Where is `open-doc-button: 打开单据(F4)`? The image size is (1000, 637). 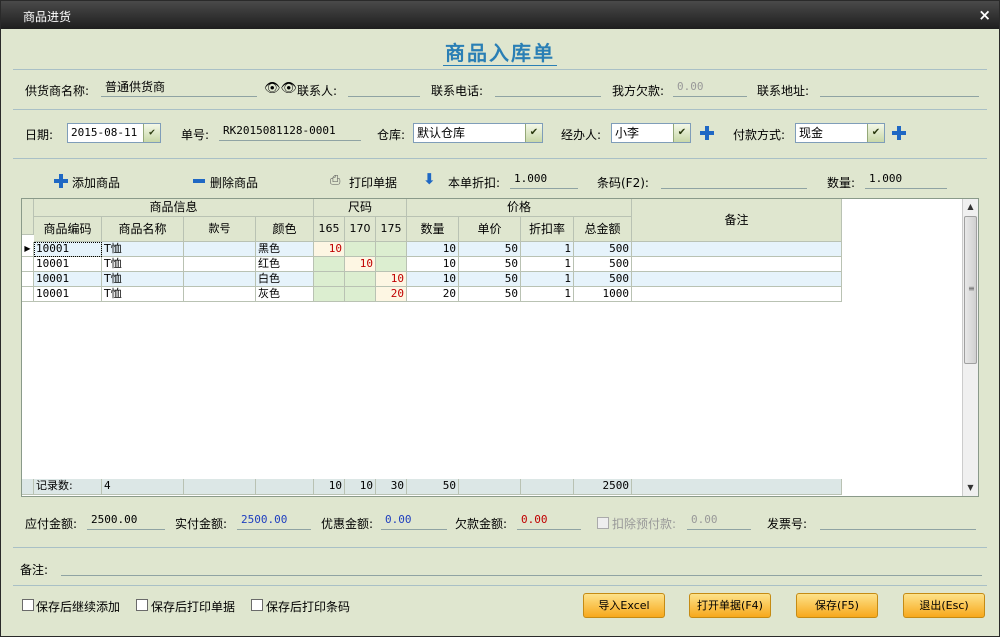
open-doc-button: 打开单据(F4) is located at coordinates (730, 605).